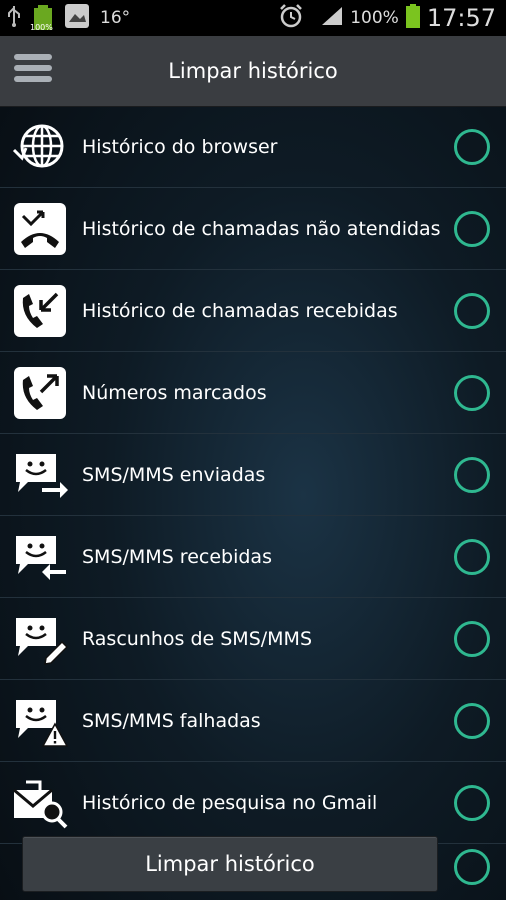 This screenshot has width=506, height=900. What do you see at coordinates (230, 802) in the screenshot?
I see `list-item-label: Histórico de pesquisa no Gmail` at bounding box center [230, 802].